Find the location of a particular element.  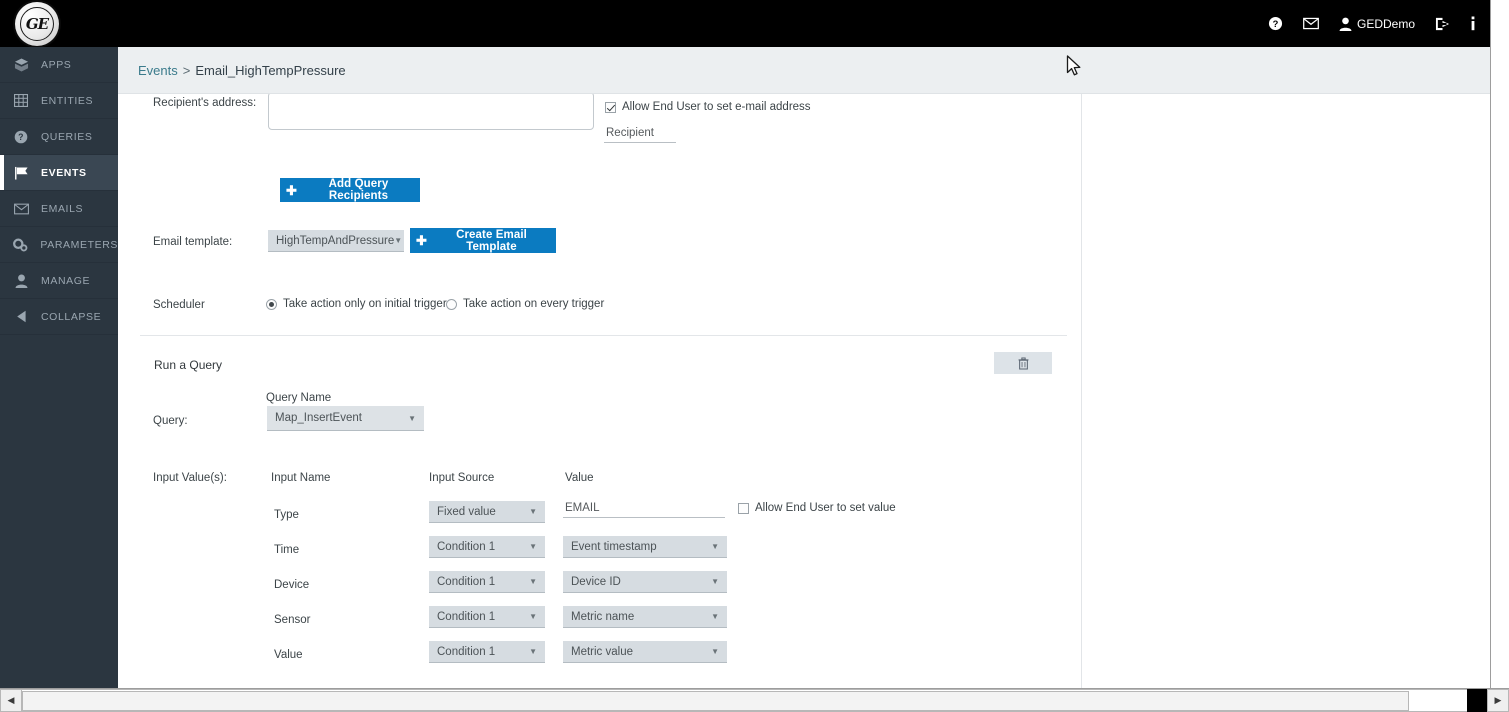

recipient-address-input is located at coordinates (431, 112).